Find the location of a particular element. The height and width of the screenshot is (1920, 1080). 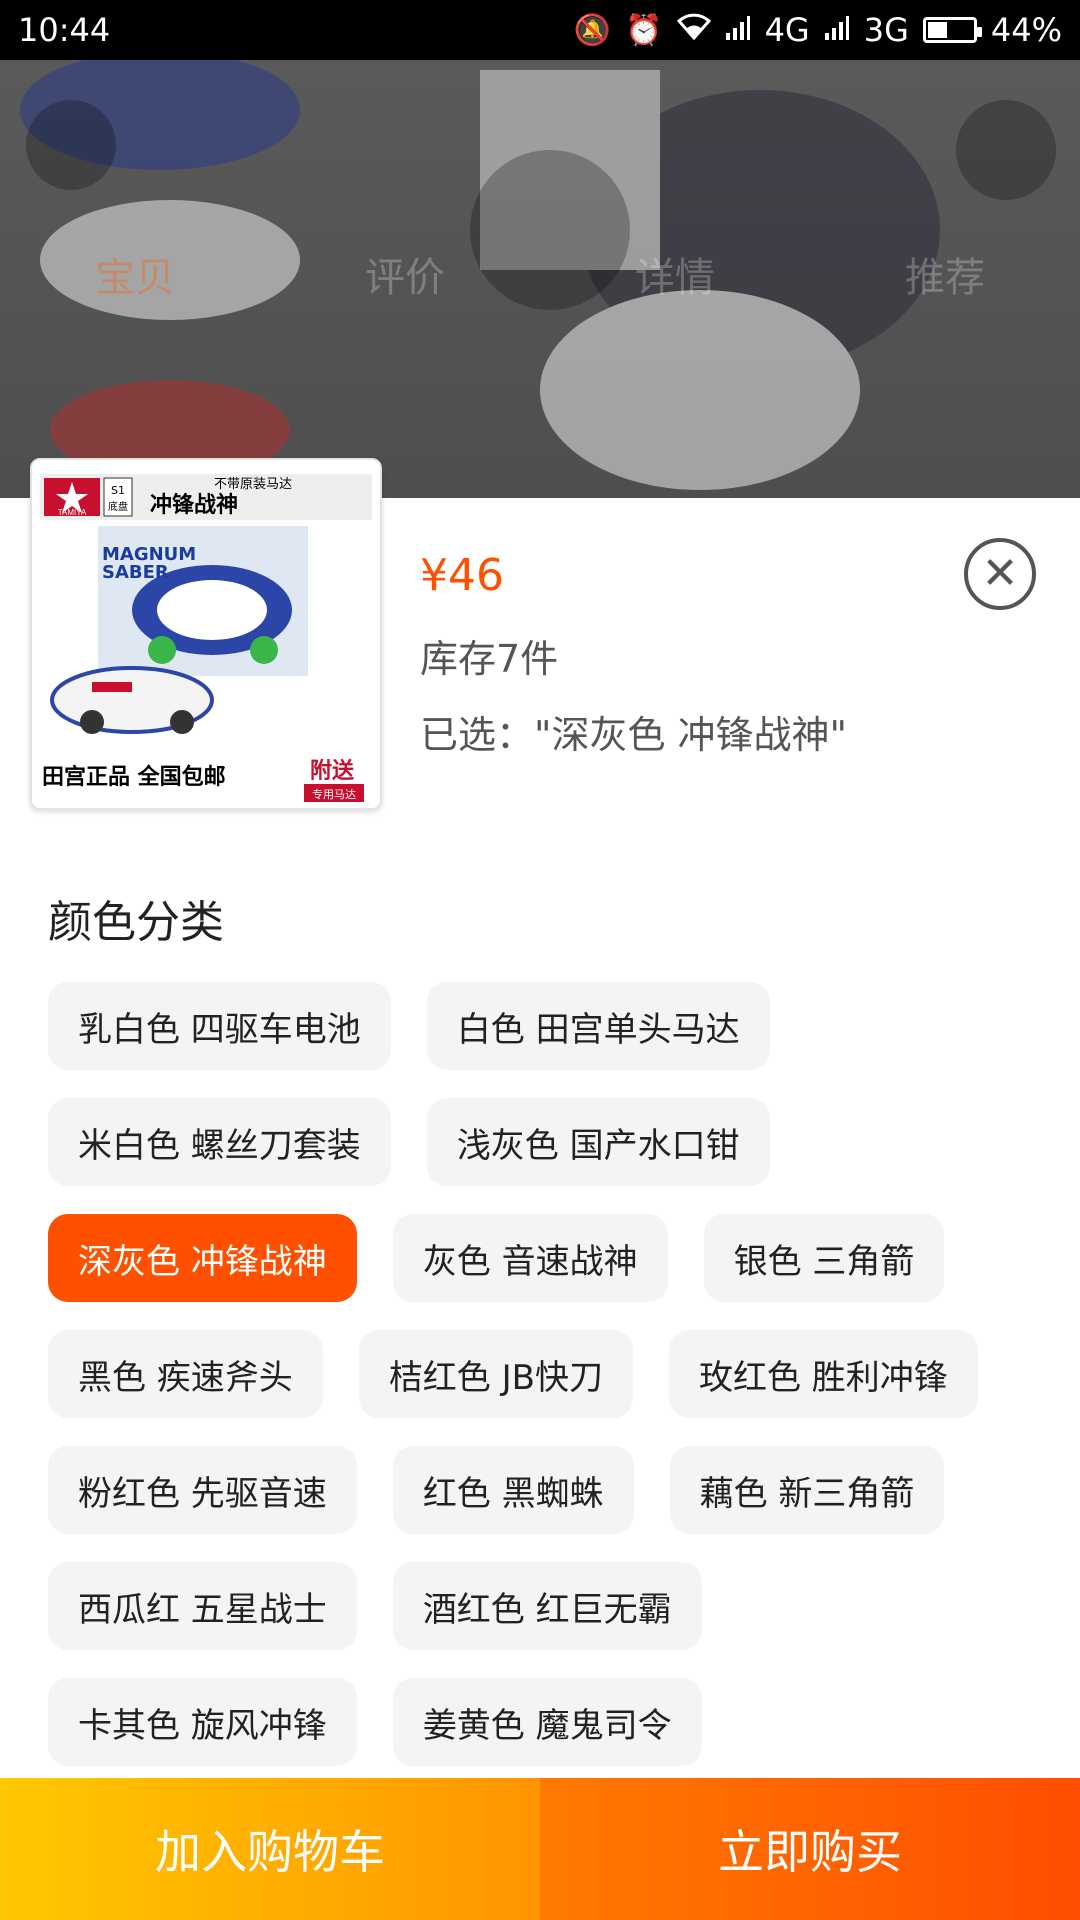

sku-option-row: 粉红色 先驱音速 红色 黑蜘蛛 藕色 新三角箭 is located at coordinates (548, 1490).